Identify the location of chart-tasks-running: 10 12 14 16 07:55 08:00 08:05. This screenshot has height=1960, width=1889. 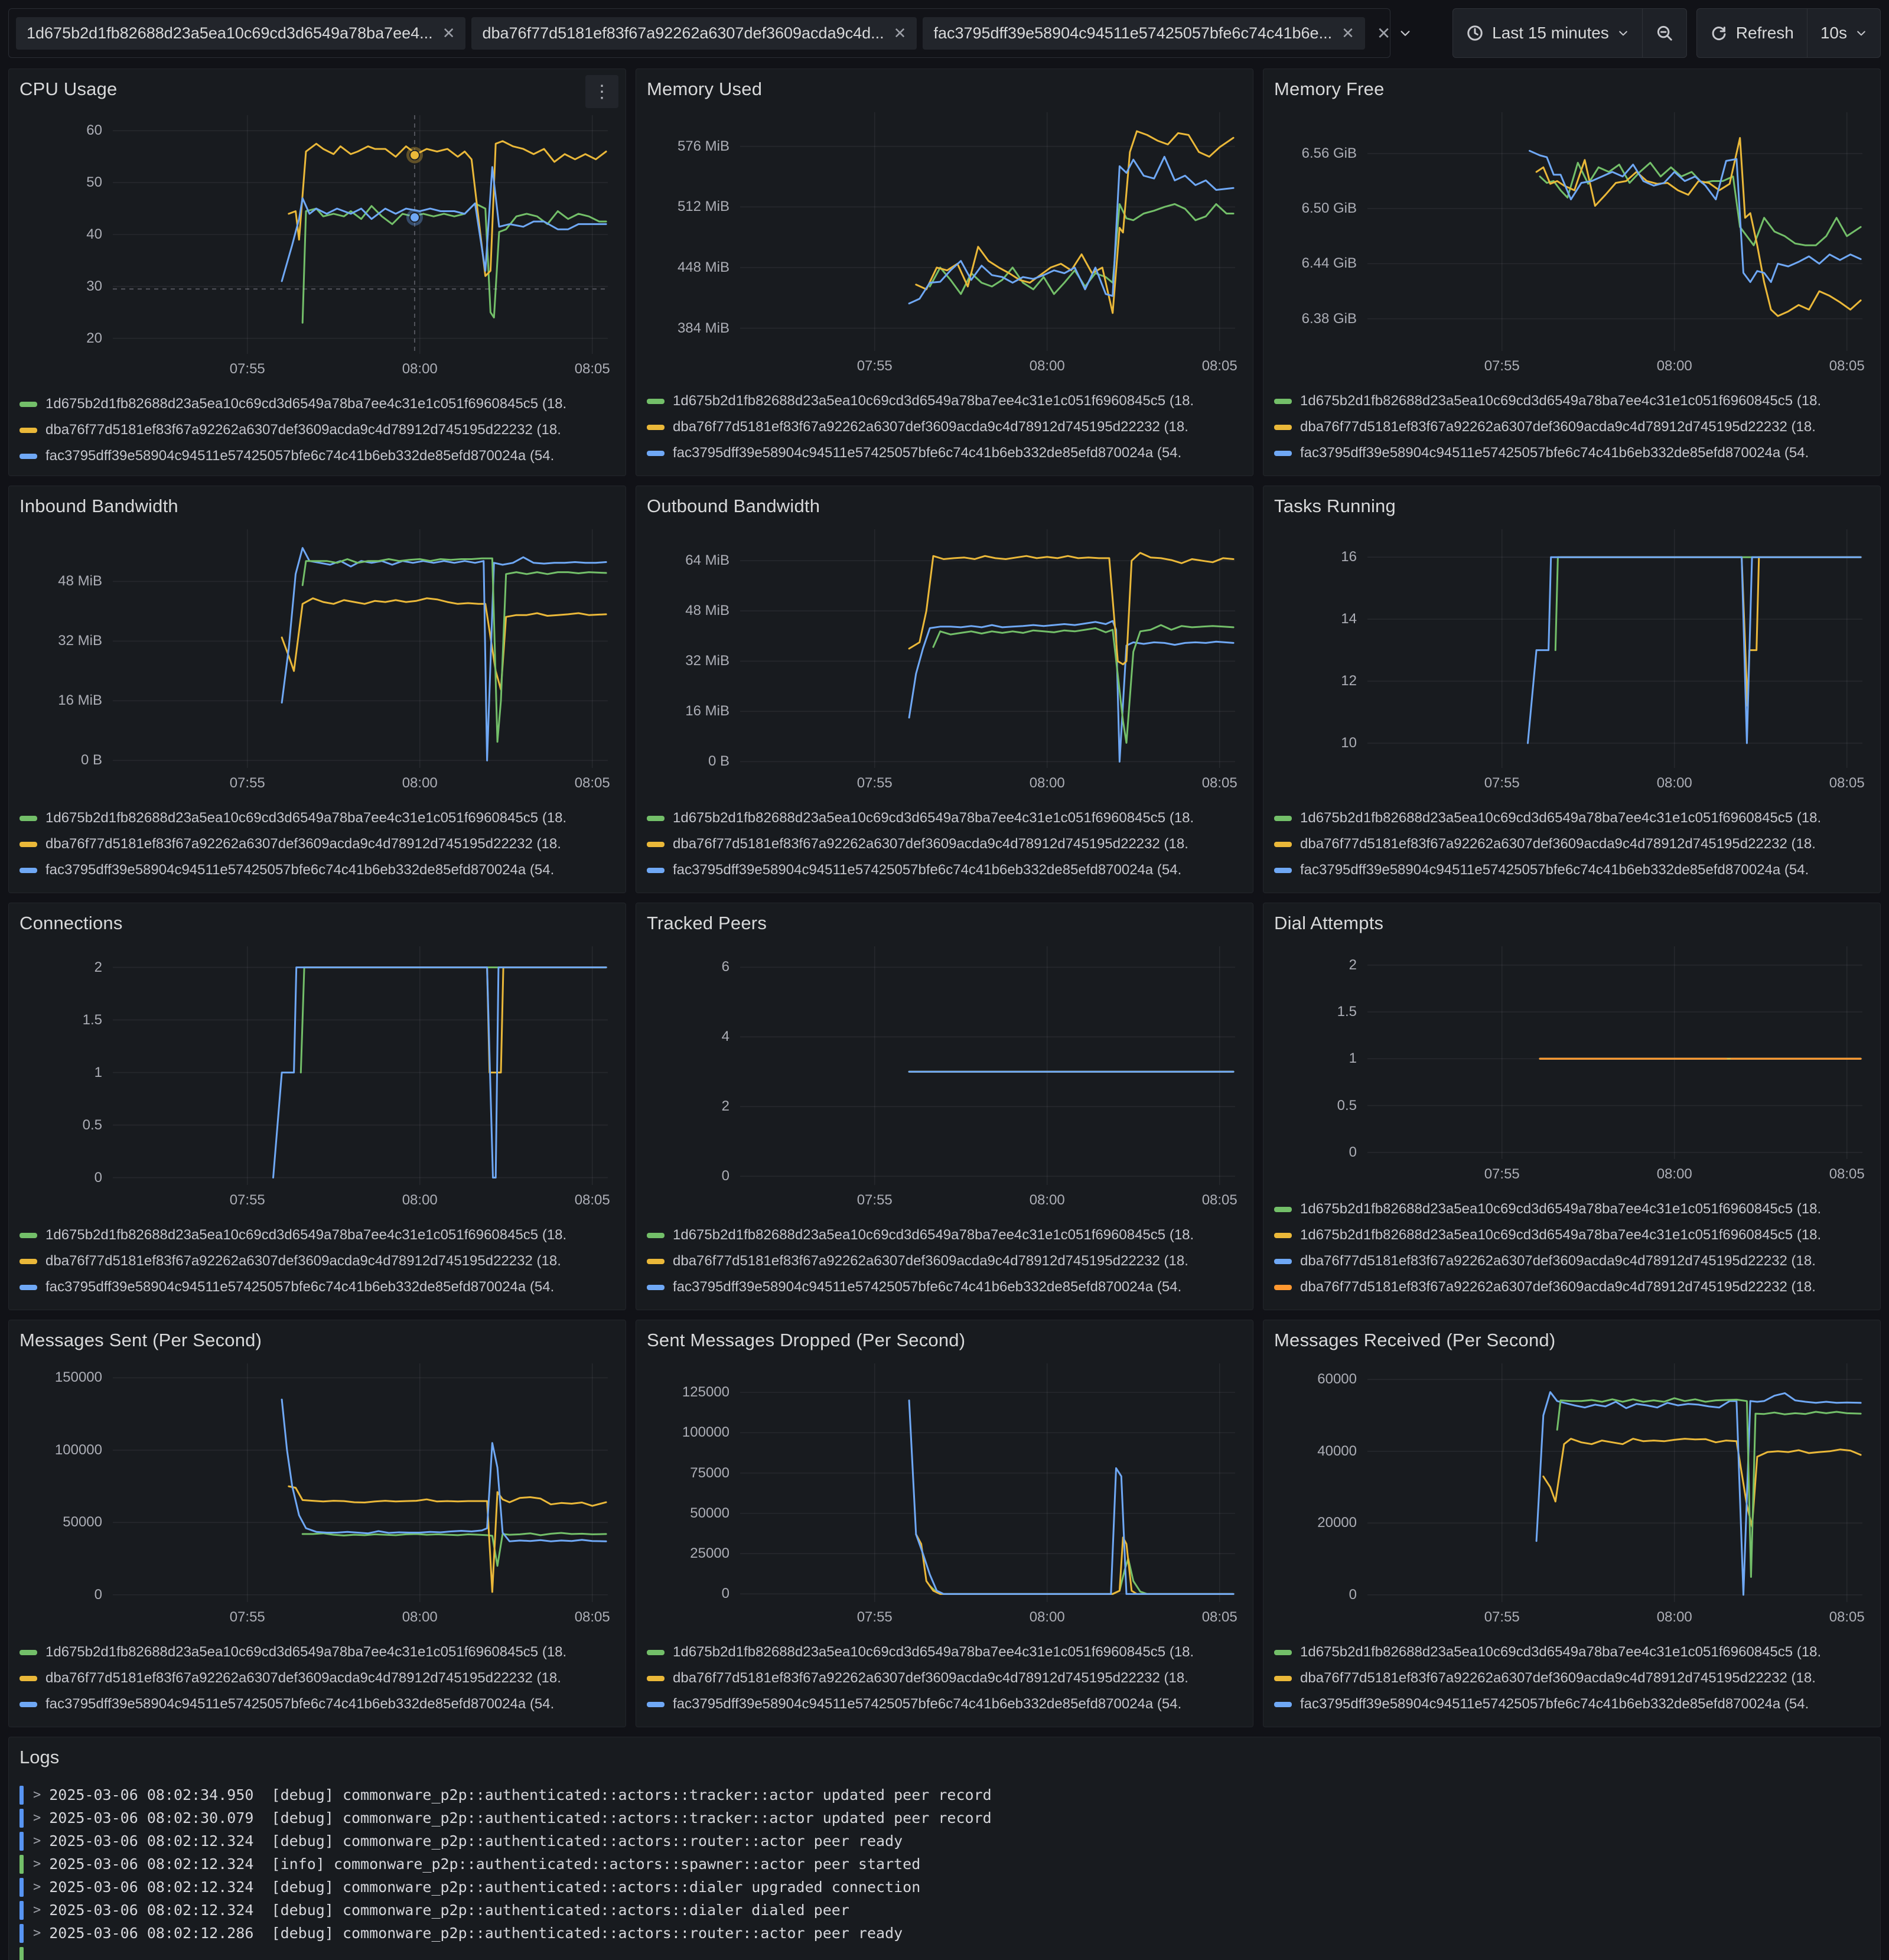
(1572, 660).